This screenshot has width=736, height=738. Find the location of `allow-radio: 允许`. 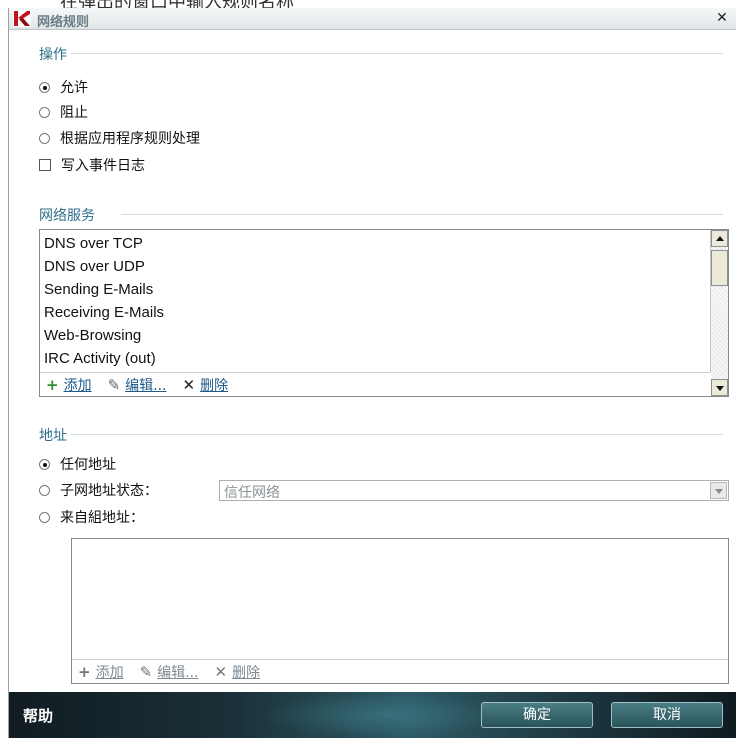

allow-radio: 允许 is located at coordinates (63, 87).